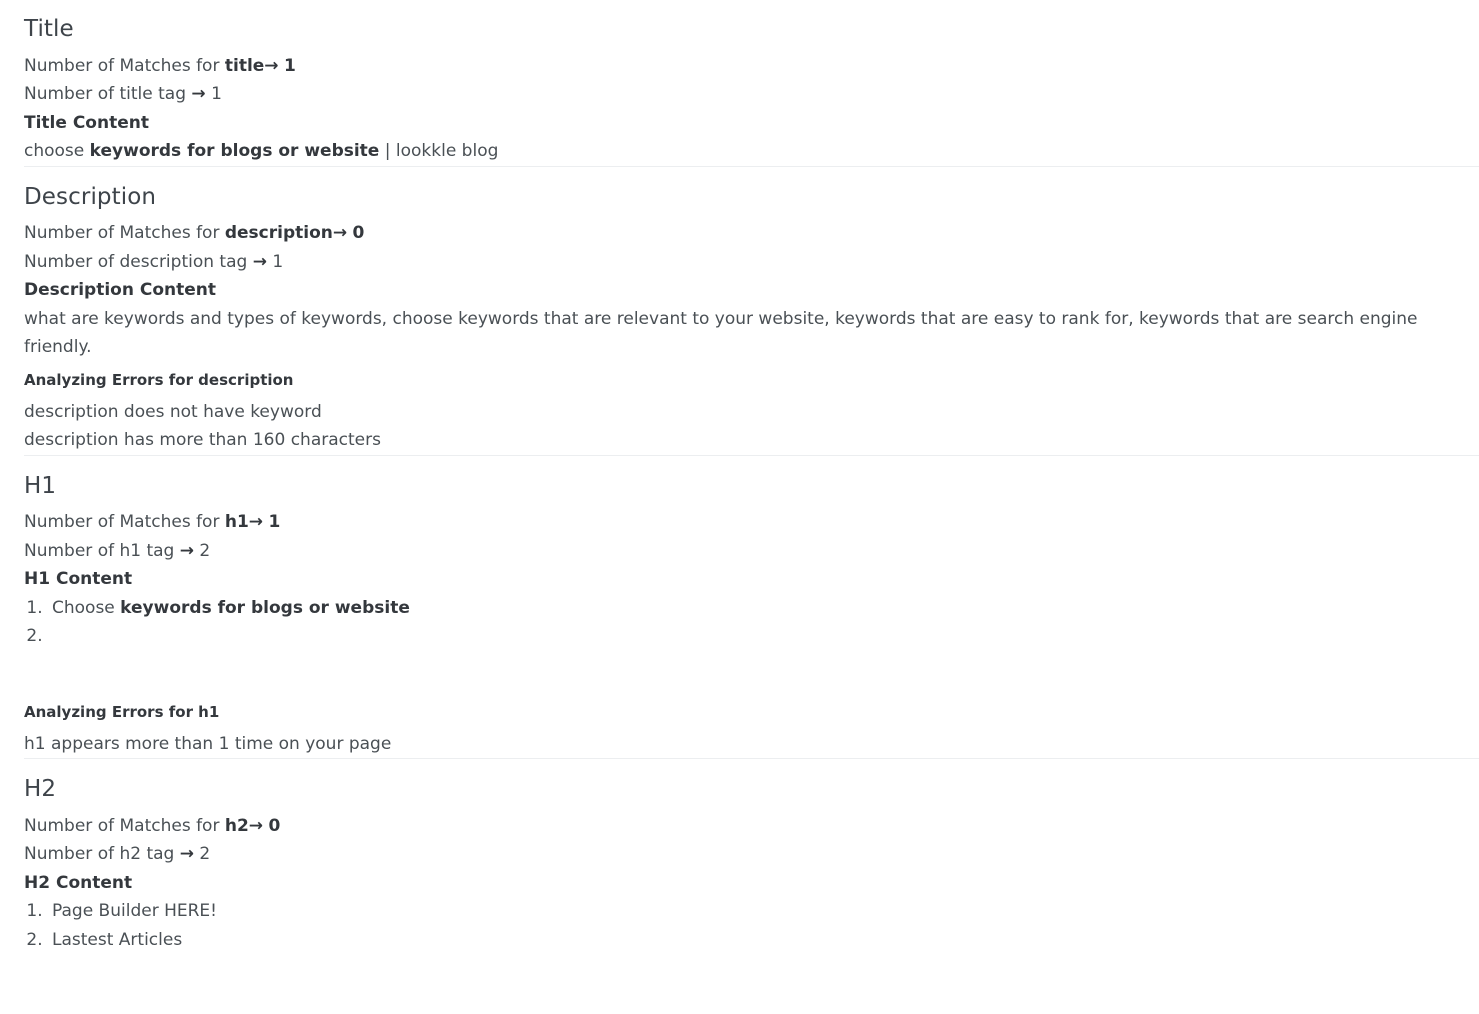  Describe the element at coordinates (124, 65) in the screenshot. I see `title-matches-prefix: Number of Matches for` at that location.